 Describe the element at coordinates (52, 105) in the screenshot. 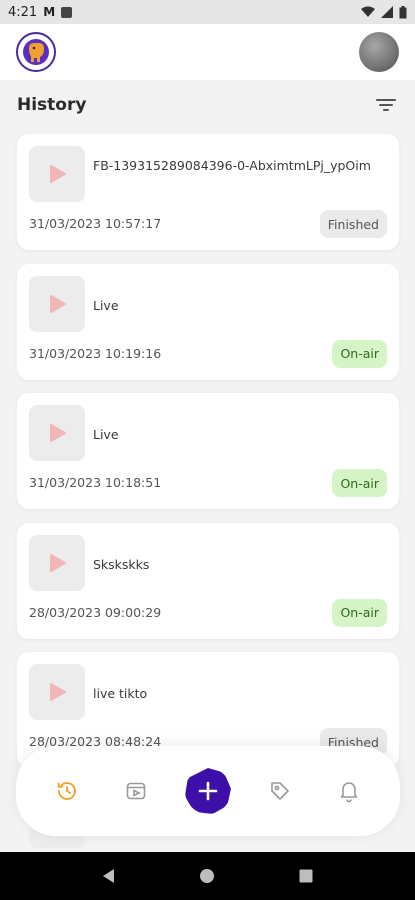

I see `page-title: History` at that location.